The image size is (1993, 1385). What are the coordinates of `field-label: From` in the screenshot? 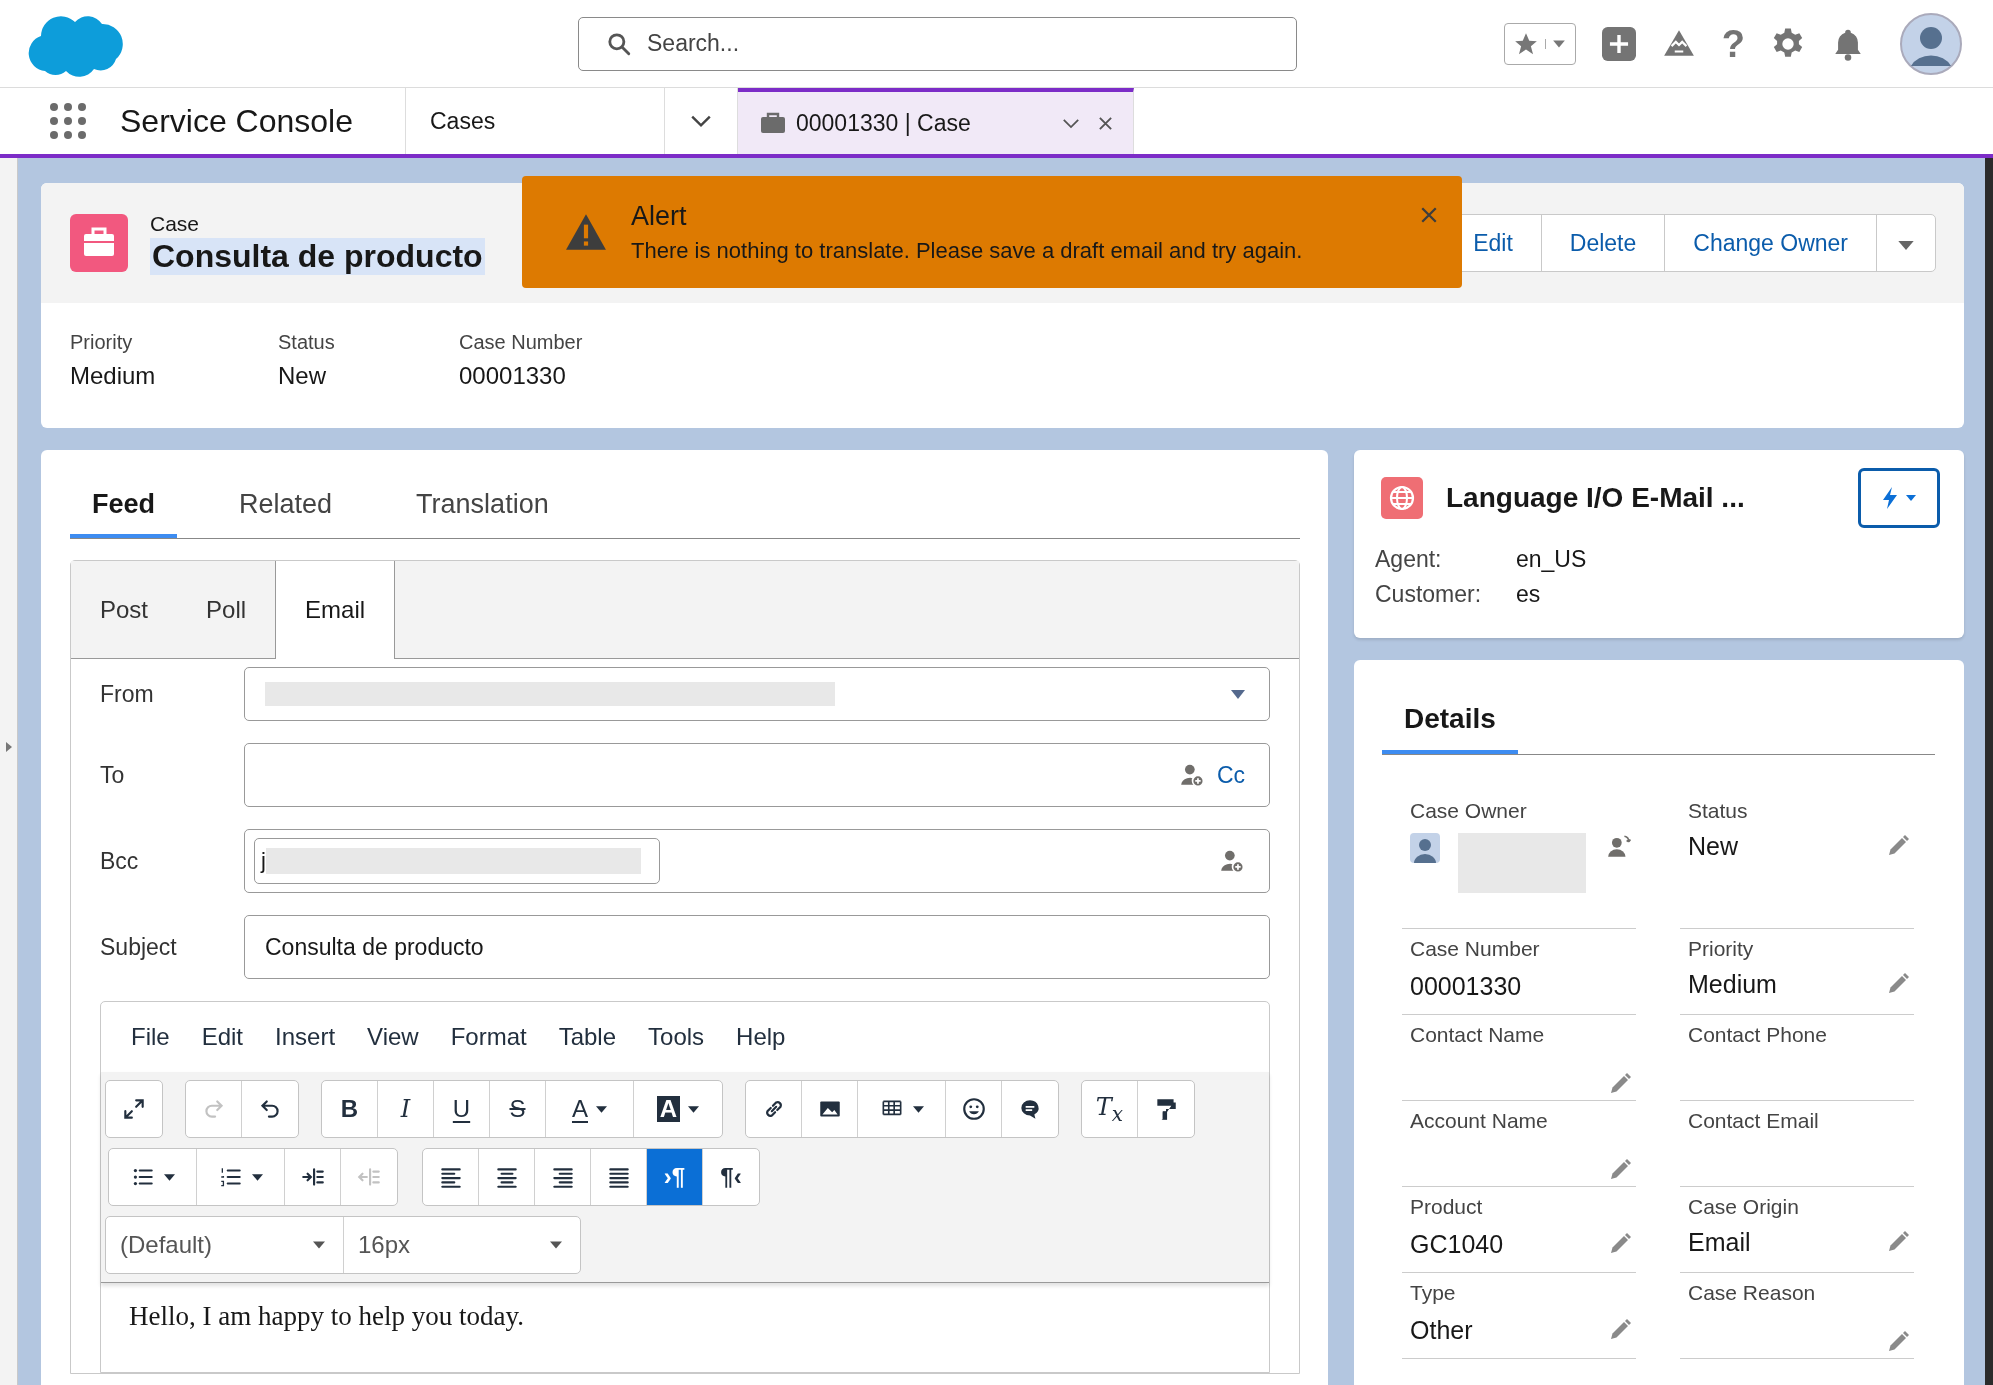 It's located at (127, 694).